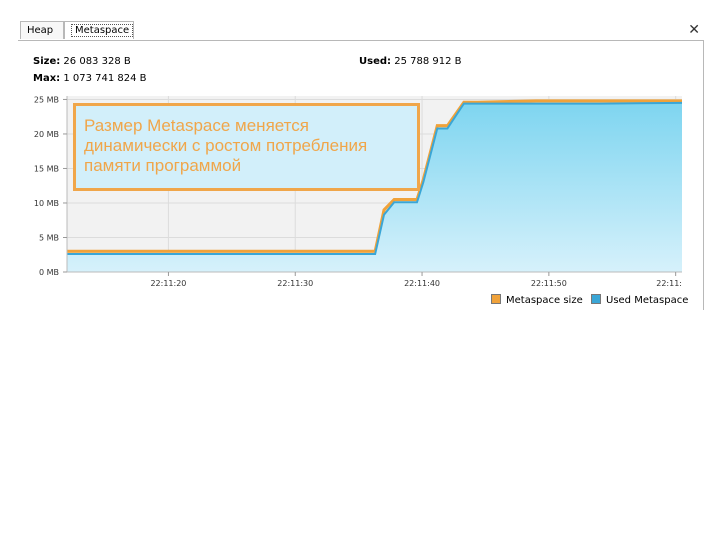  What do you see at coordinates (549, 283) in the screenshot?
I see `x-tick-label: 22:11:50` at bounding box center [549, 283].